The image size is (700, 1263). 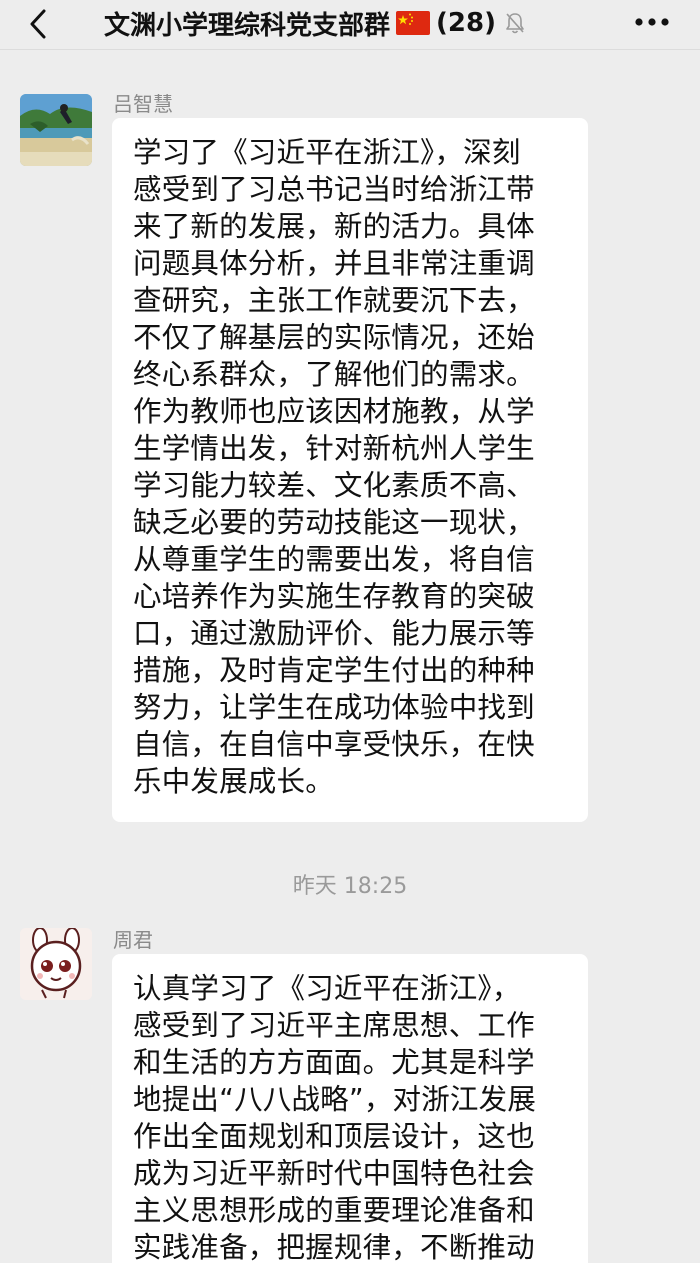 I want to click on message-text-line: 不仅了解基层的实际情况，还始, so click(x=334, y=337).